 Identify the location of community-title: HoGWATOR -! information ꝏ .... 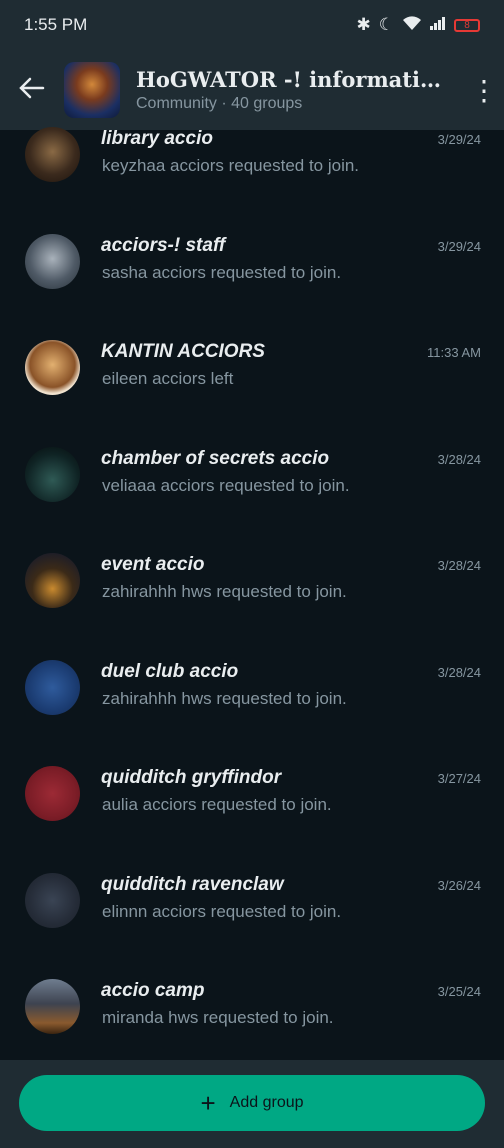
(295, 79).